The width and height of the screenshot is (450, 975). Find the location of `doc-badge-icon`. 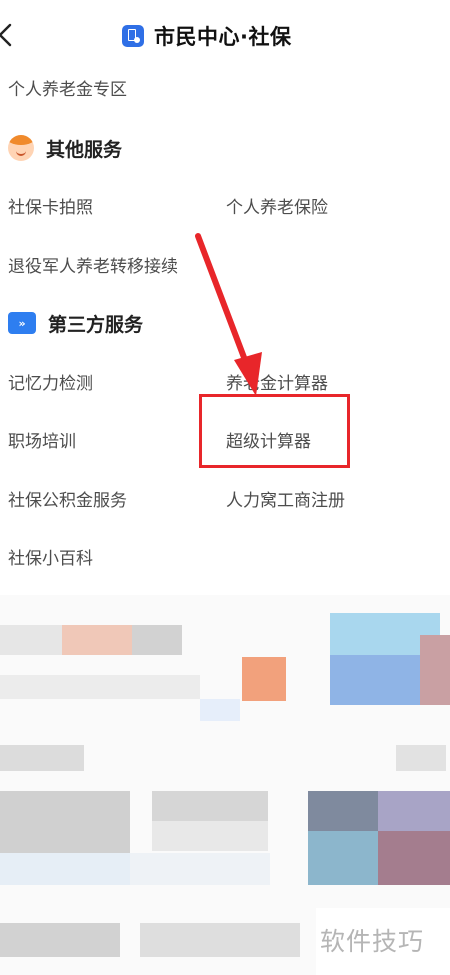

doc-badge-icon is located at coordinates (133, 36).